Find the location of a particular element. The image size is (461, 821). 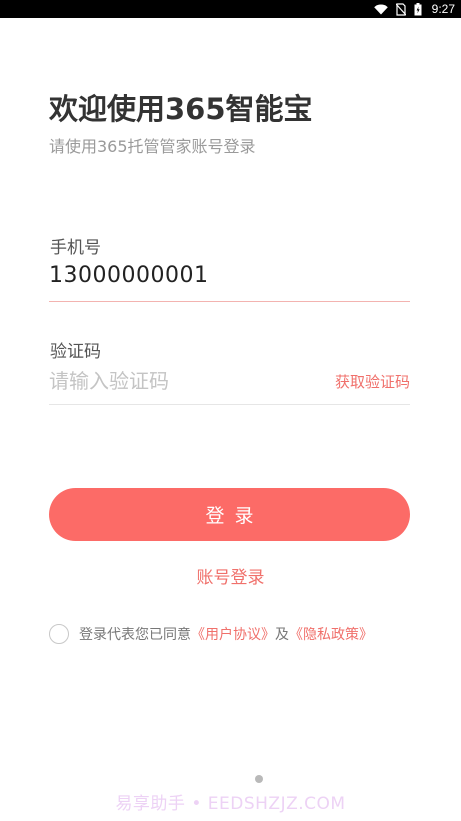

battery-icon is located at coordinates (418, 9).